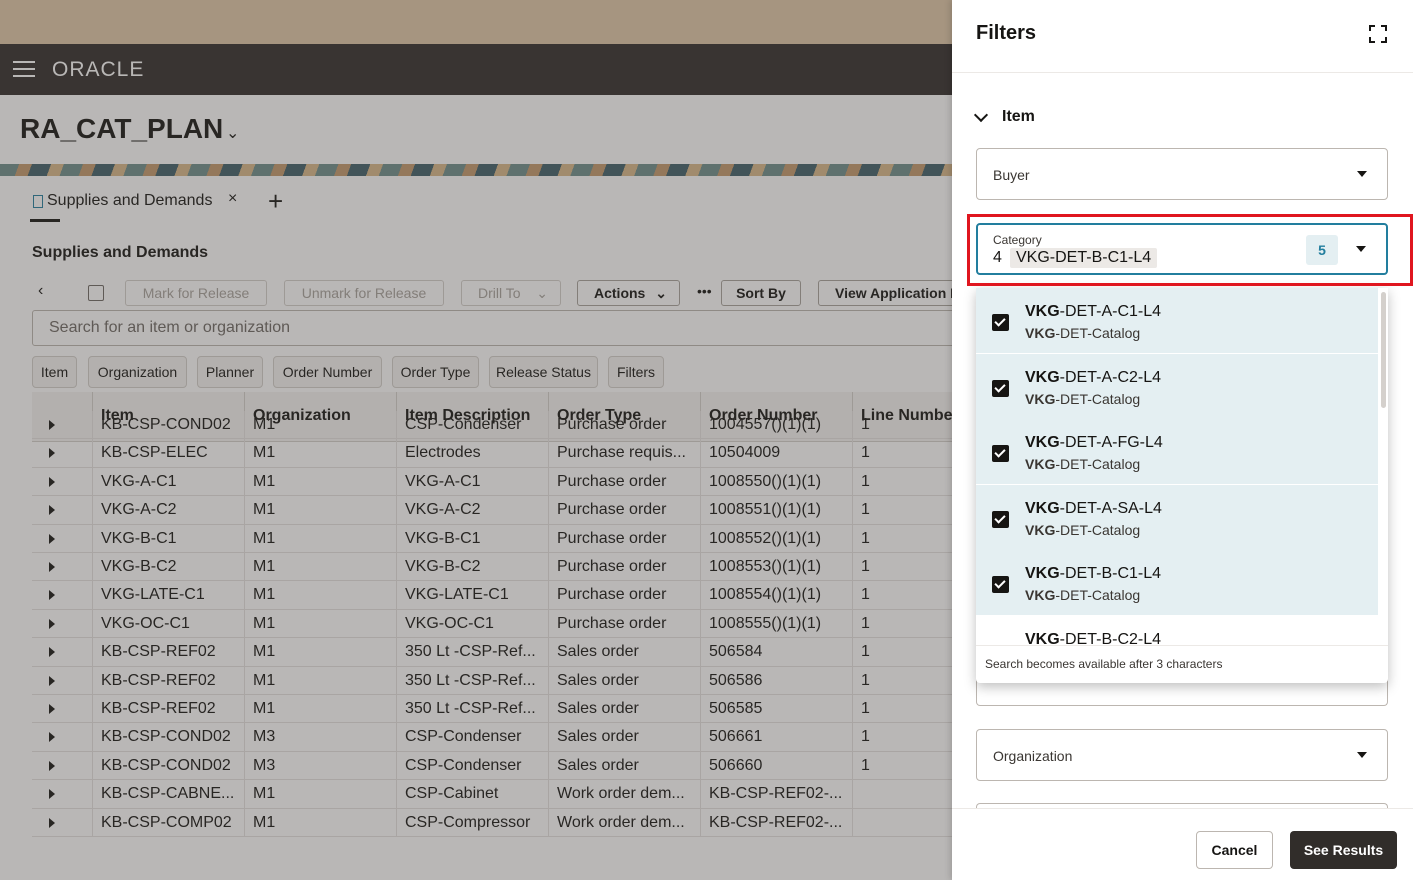  I want to click on option-title-rest: -DET-A-C1-L4, so click(1110, 311).